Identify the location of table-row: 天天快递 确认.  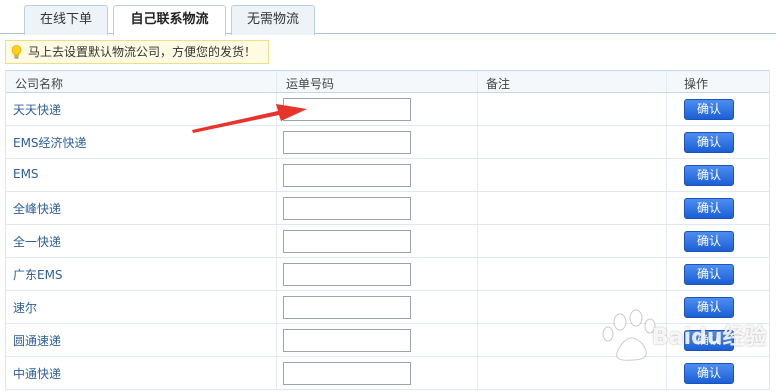
(387, 109).